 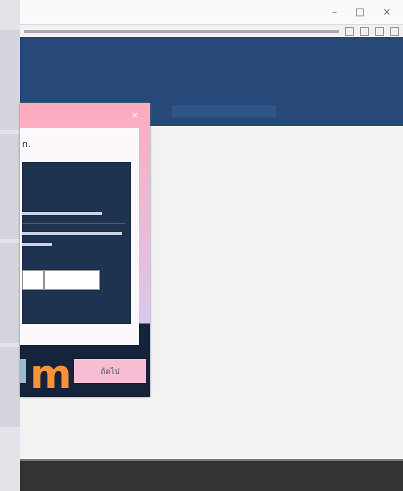 I want to click on window-control: –, so click(x=335, y=12).